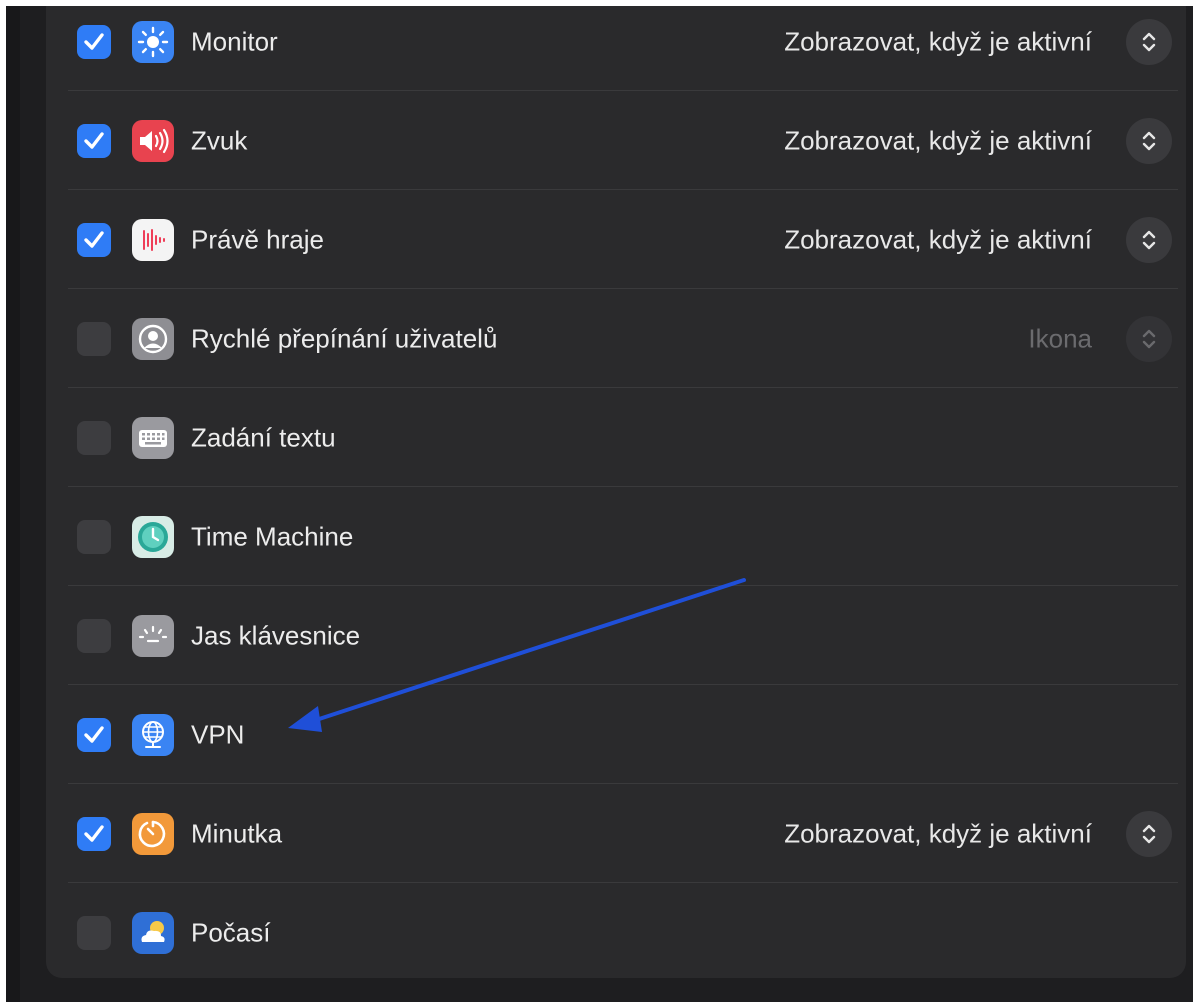 The width and height of the screenshot is (1193, 1002). Describe the element at coordinates (231, 932) in the screenshot. I see `weather-label: Počasí` at that location.